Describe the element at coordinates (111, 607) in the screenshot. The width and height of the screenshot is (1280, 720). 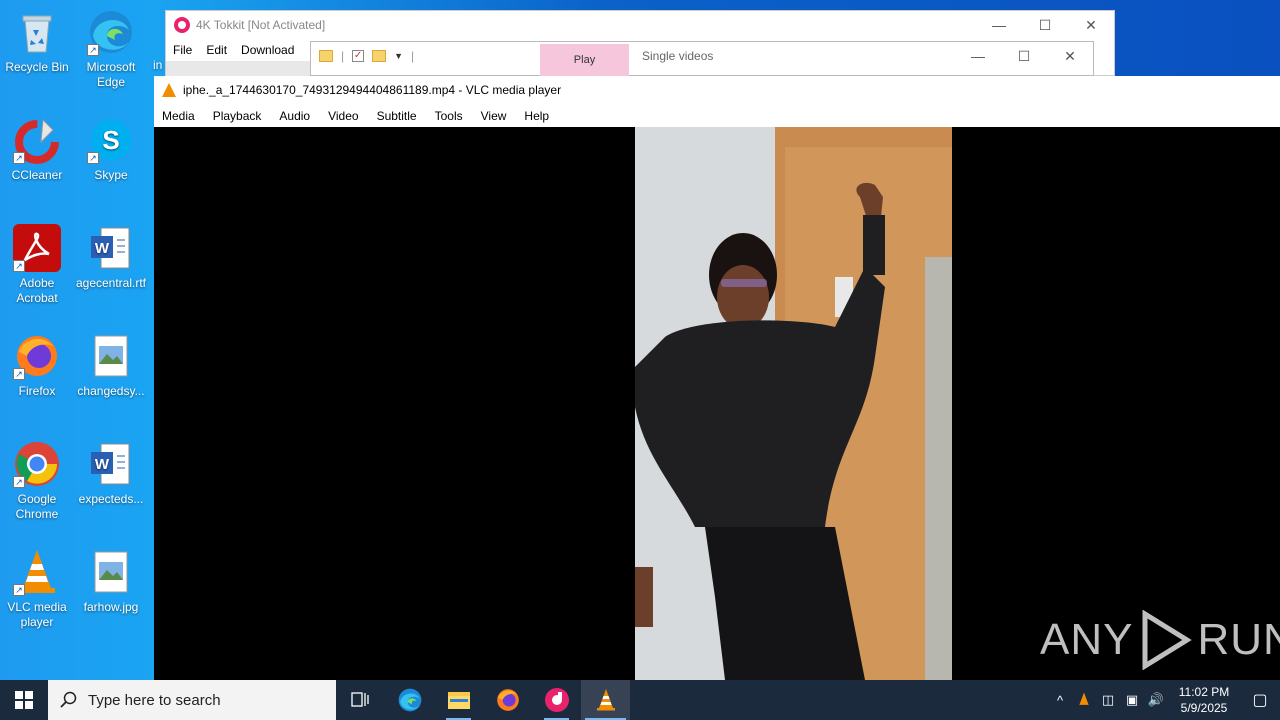
I see `desktop-icon-label: farhow.jpg` at that location.